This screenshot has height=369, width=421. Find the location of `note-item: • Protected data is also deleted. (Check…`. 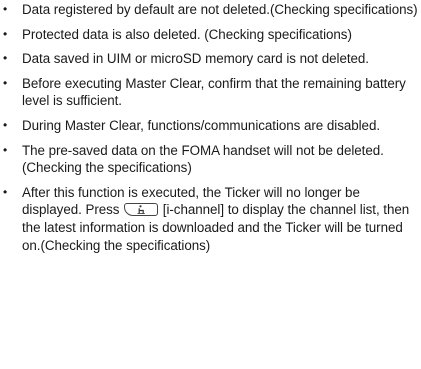

note-item: • Protected data is also deleted. (Check… is located at coordinates (210, 35).